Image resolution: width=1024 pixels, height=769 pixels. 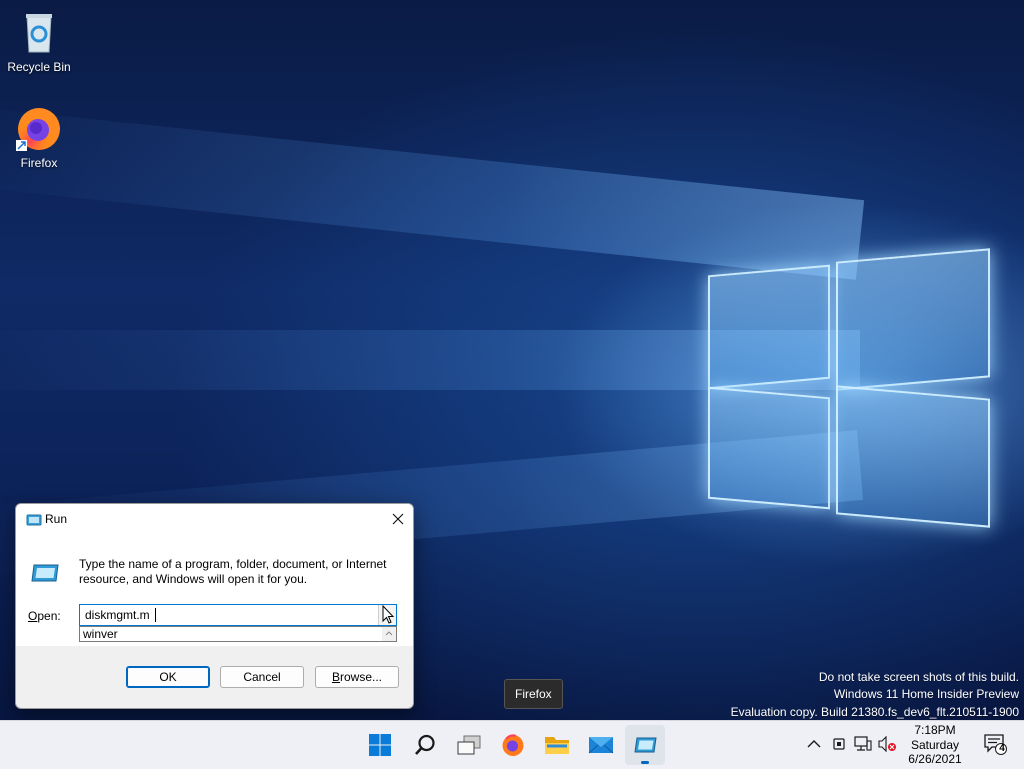 I want to click on watermark-line: Windows 11 Home Insider Preview, so click(x=926, y=694).